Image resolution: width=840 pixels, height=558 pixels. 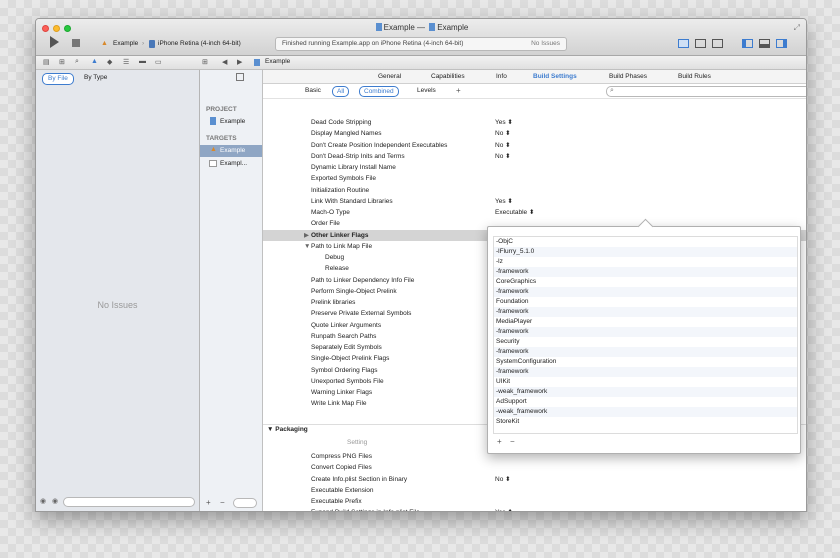 What do you see at coordinates (545, 43) in the screenshot?
I see `issues-count-text: No Issues` at bounding box center [545, 43].